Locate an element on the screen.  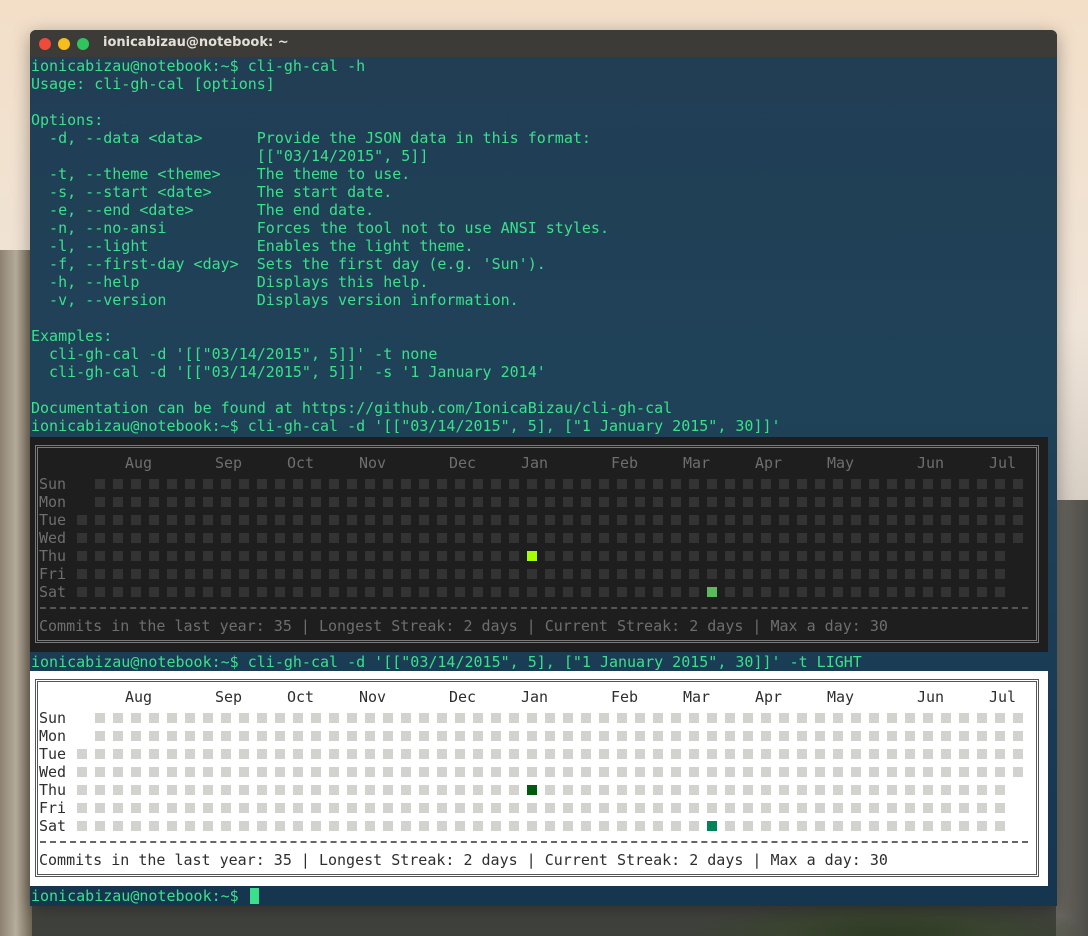
month-label: May is located at coordinates (841, 697).